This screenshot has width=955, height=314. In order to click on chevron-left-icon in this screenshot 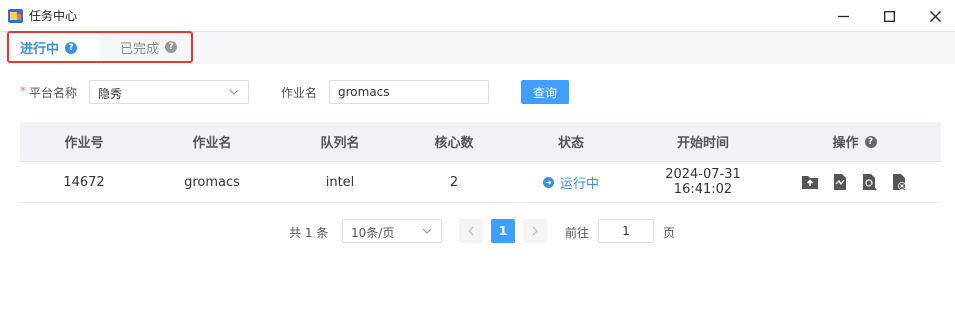, I will do `click(471, 231)`.